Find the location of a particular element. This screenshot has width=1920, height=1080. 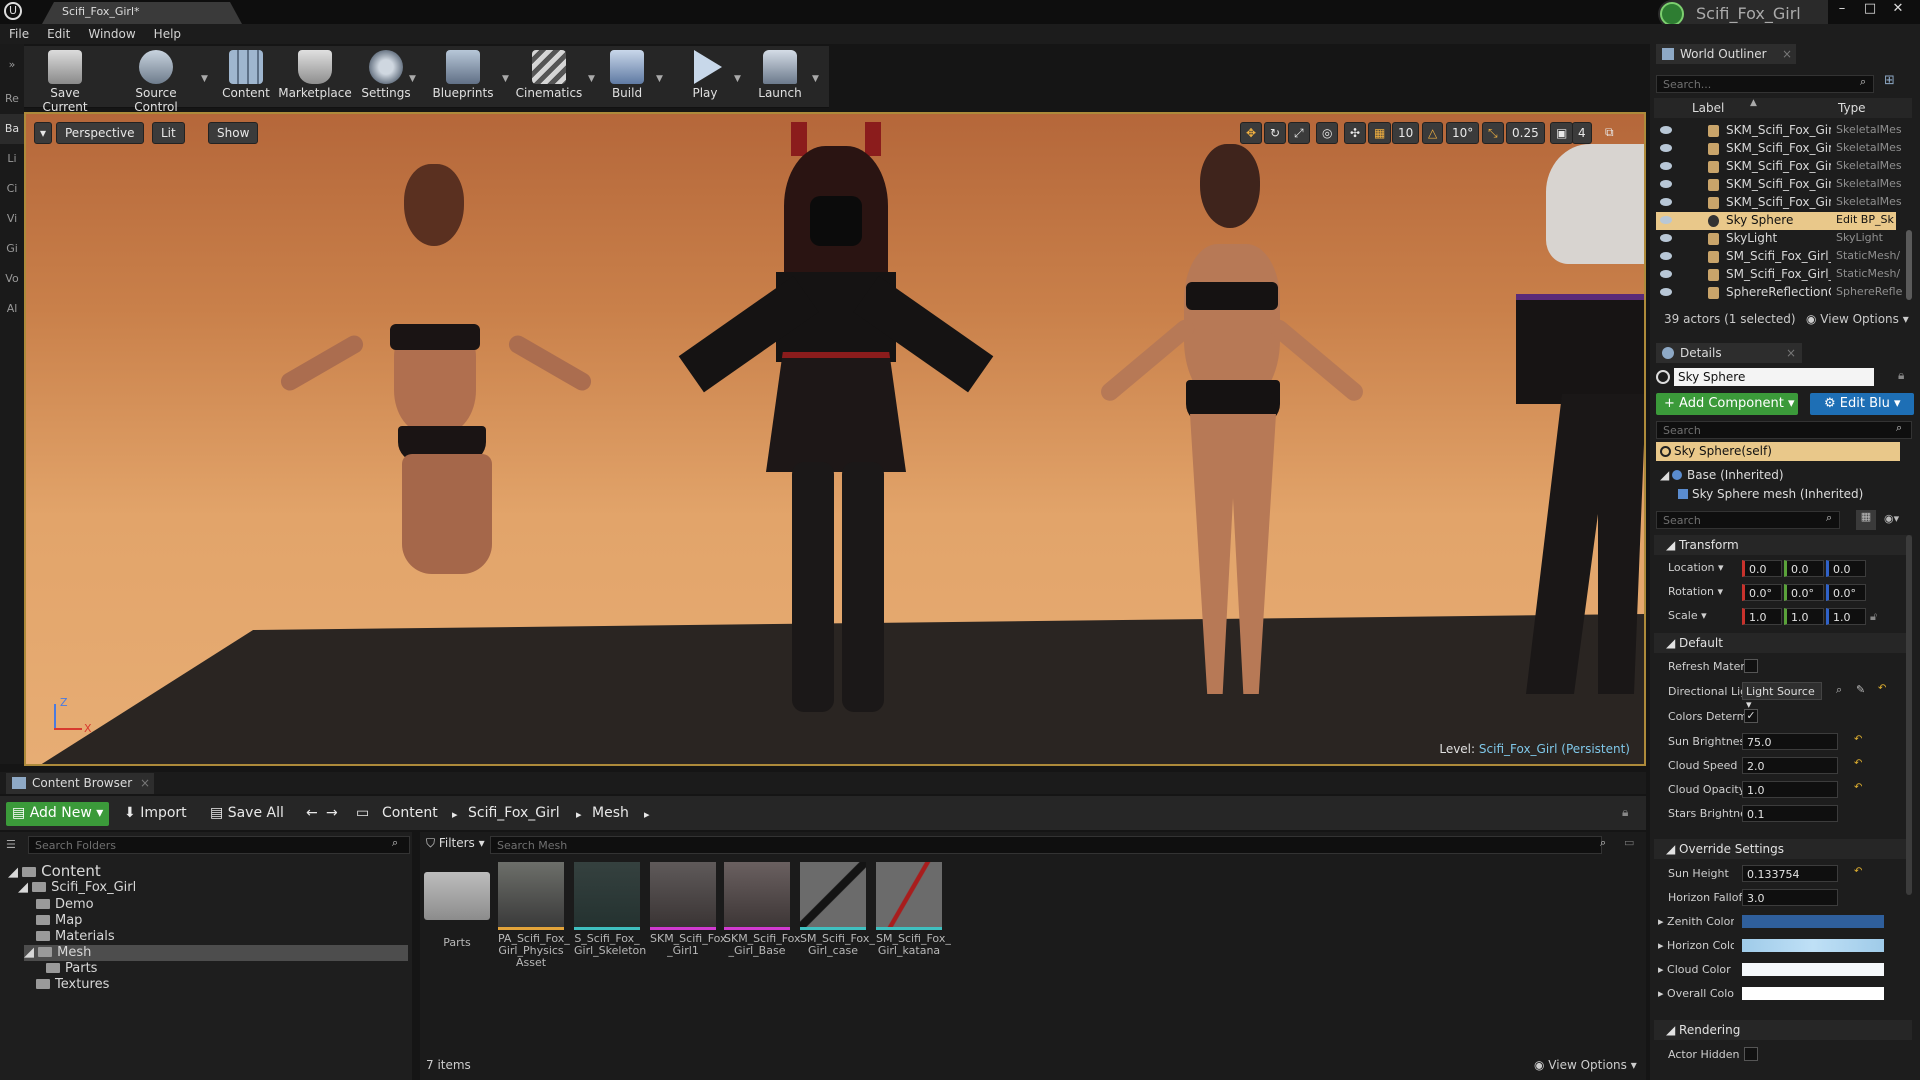

asset-skm-girl1: SKM_Scifi_Fox _Girl1 is located at coordinates (688, 909).